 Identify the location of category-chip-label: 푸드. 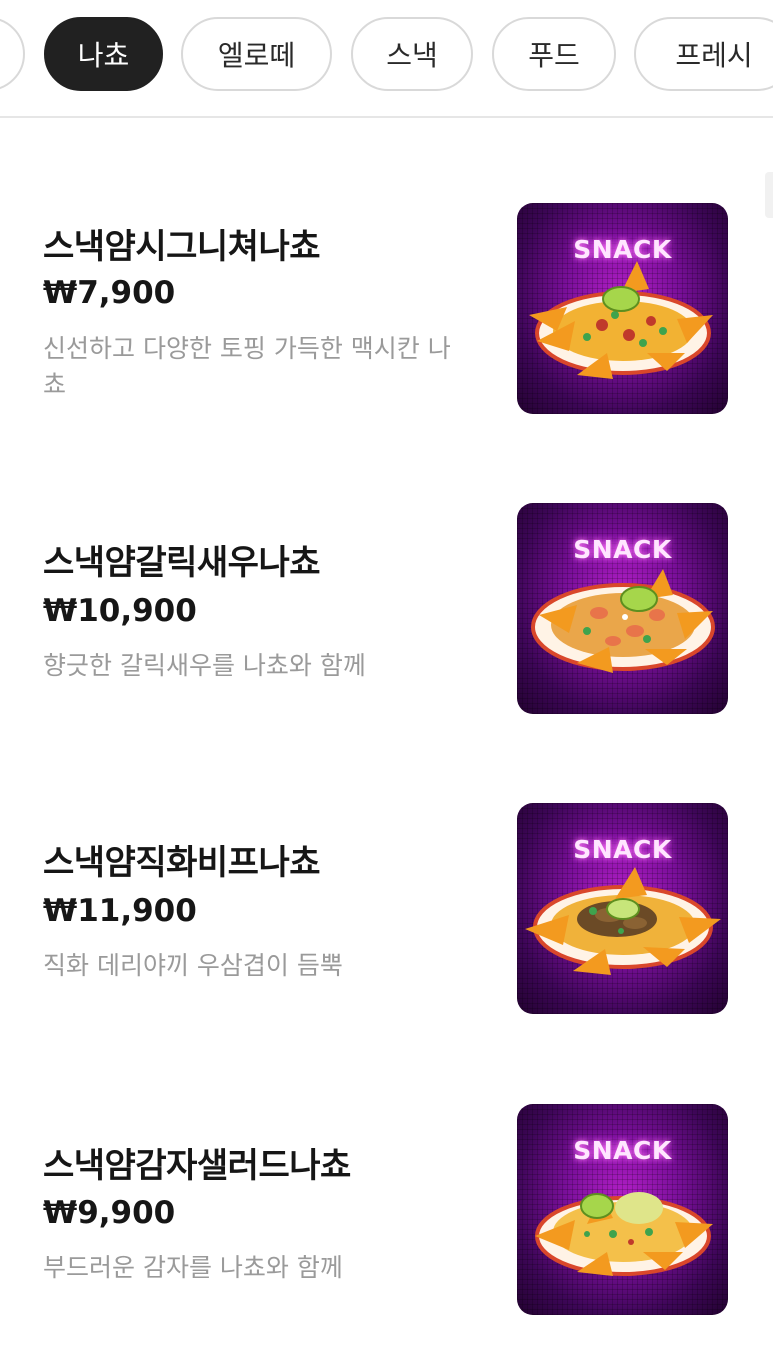
(554, 55).